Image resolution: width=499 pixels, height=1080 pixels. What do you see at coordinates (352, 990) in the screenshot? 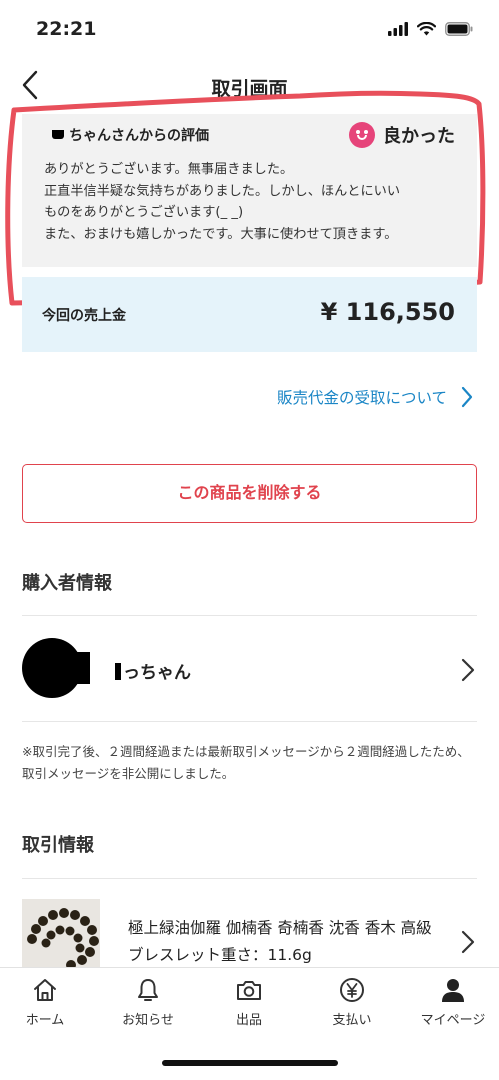
I see `yen-icon` at bounding box center [352, 990].